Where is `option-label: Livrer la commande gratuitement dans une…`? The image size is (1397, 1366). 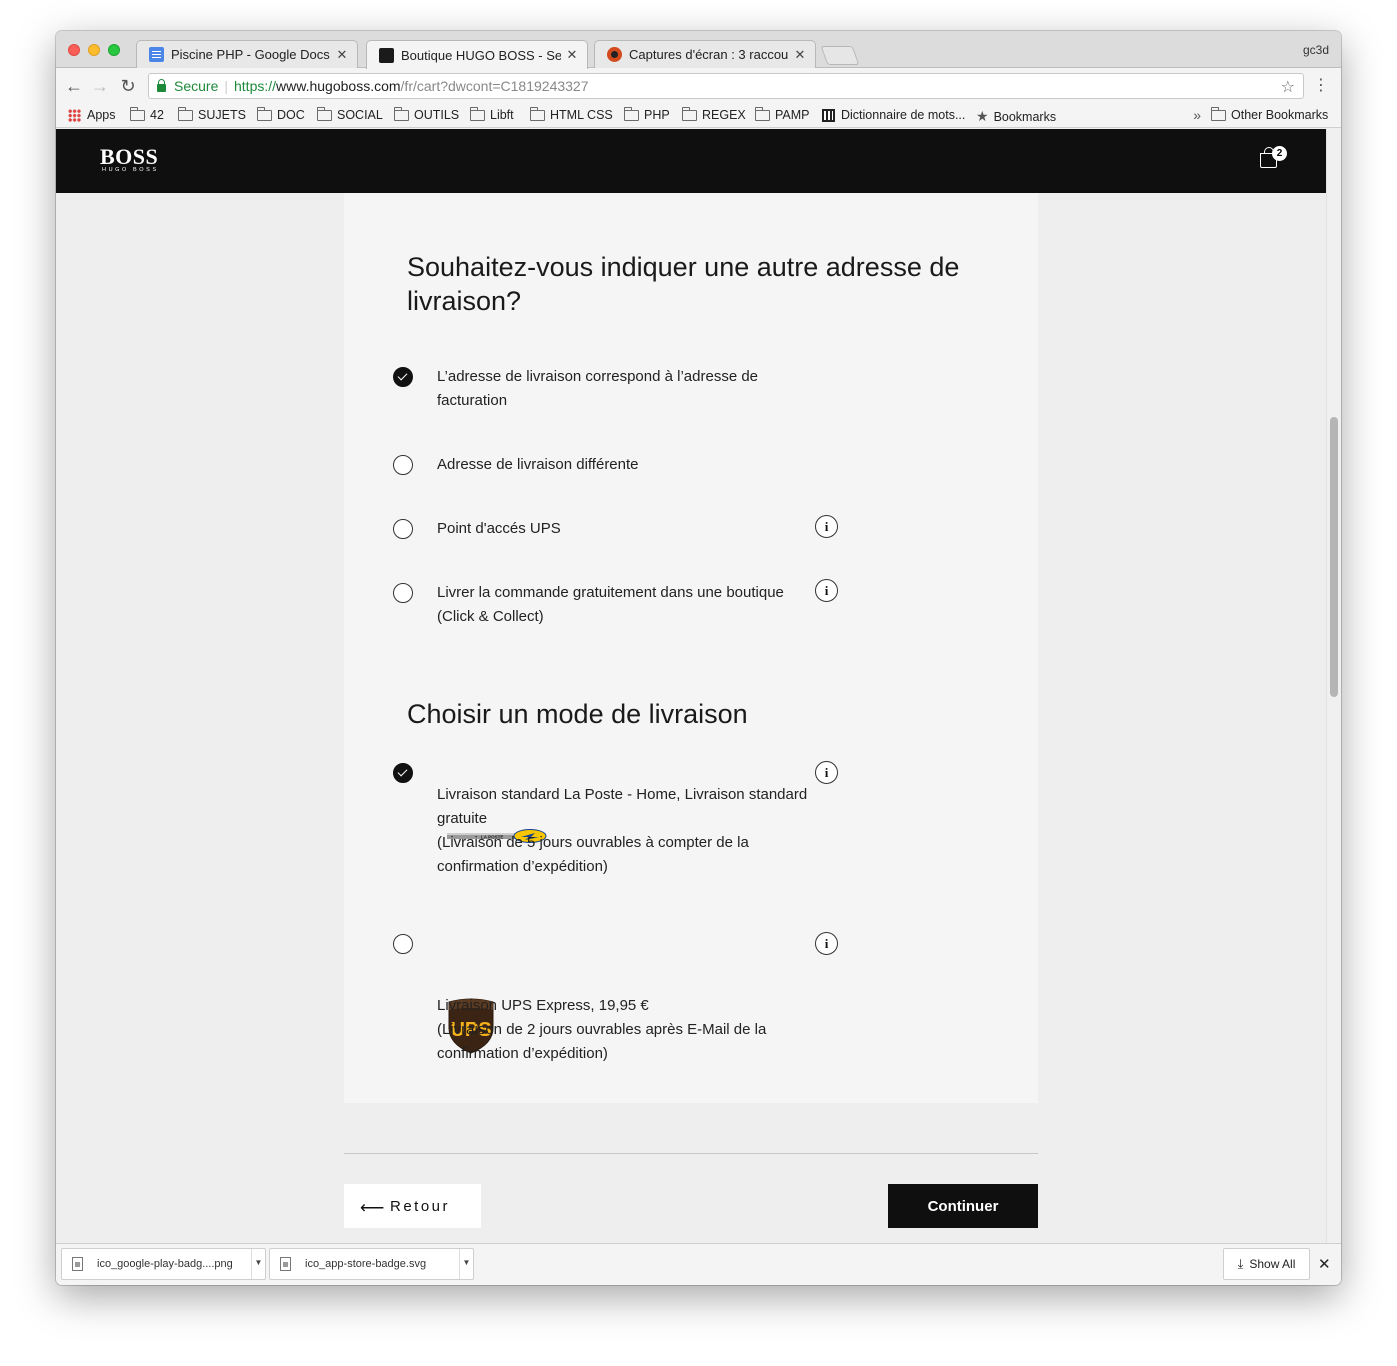 option-label: Livrer la commande gratuitement dans une… is located at coordinates (610, 604).